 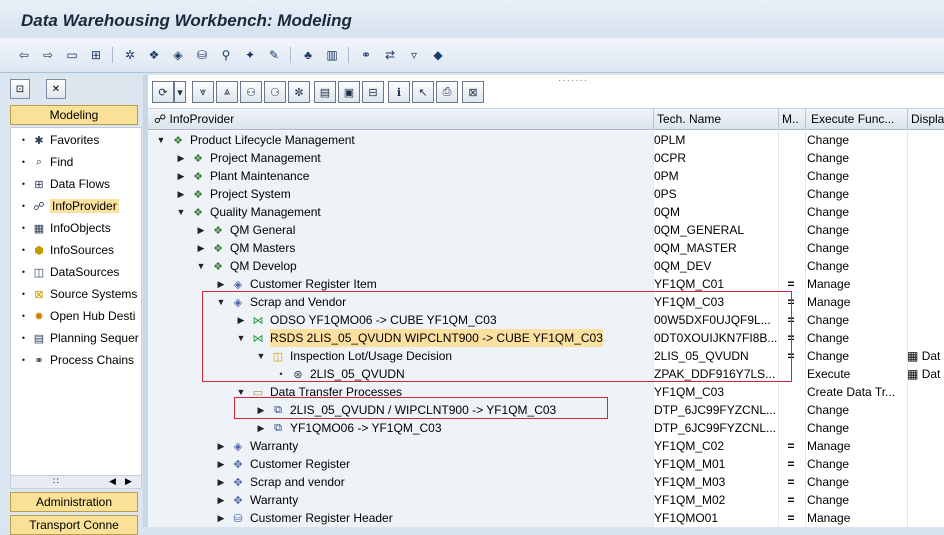 I want to click on header-display: Displa, so click(x=927, y=119).